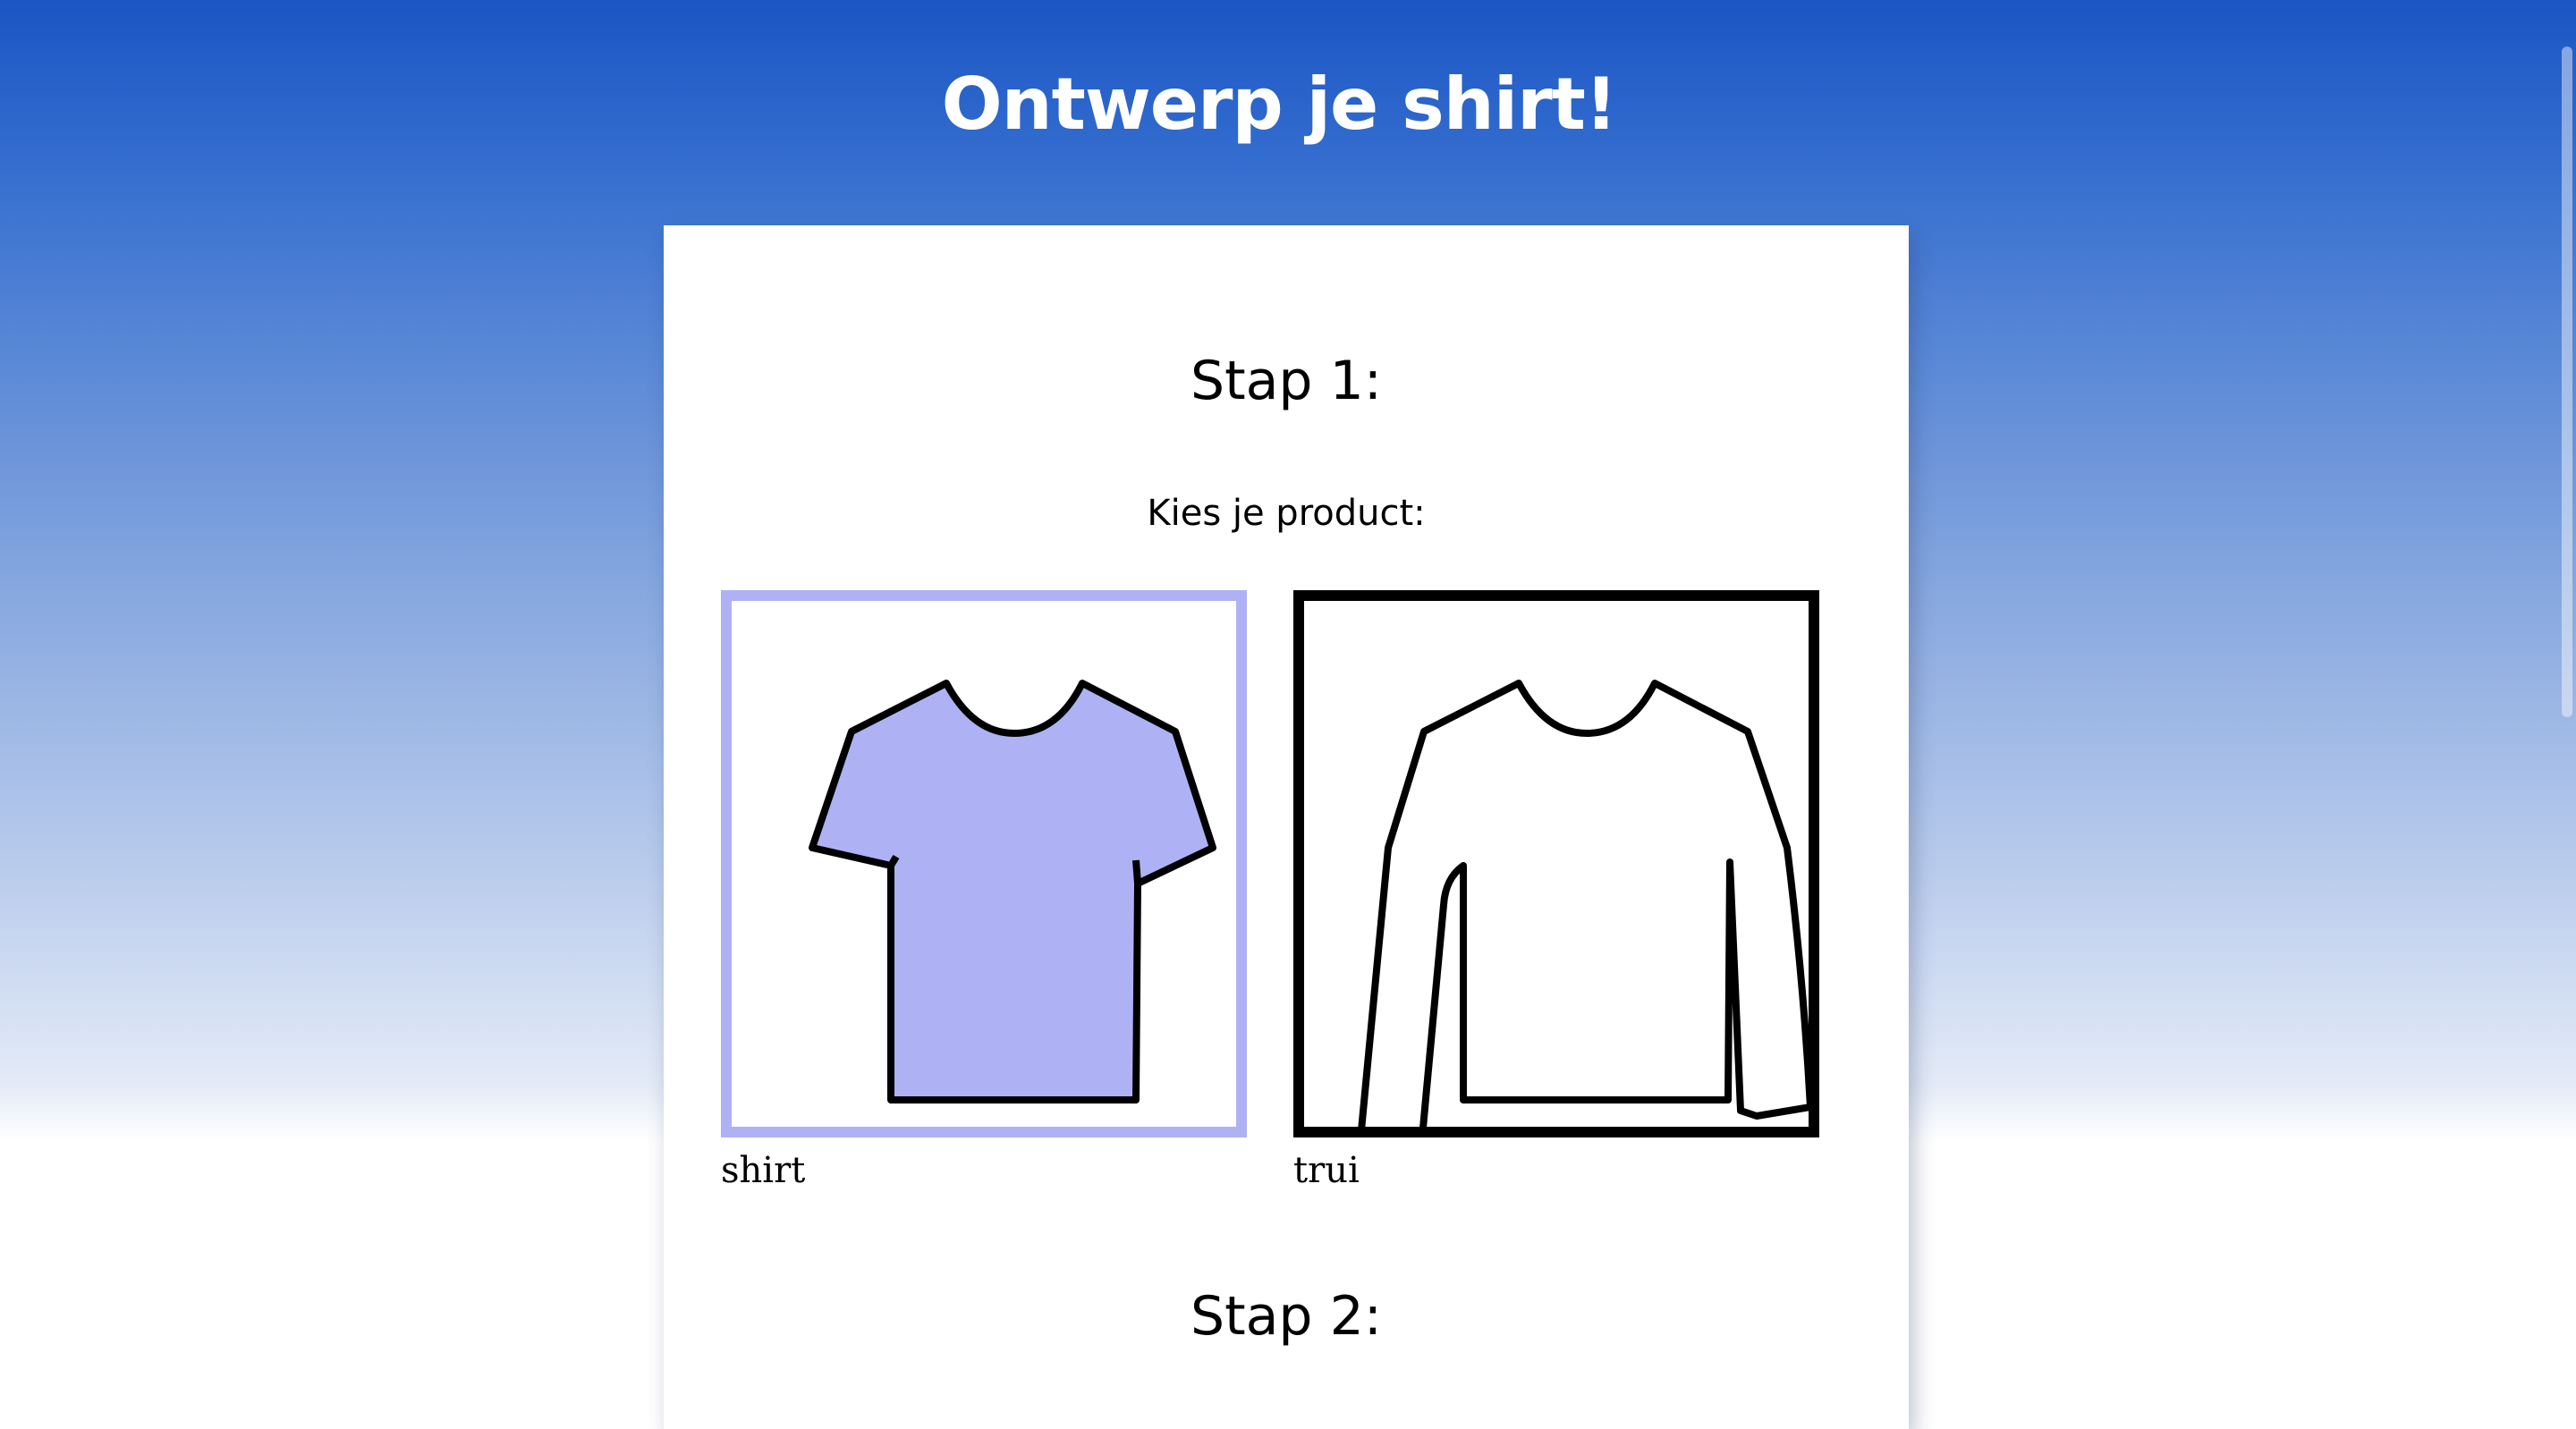 This screenshot has width=2576, height=1429. Describe the element at coordinates (1286, 1316) in the screenshot. I see `step-2-heading: Stap 2:` at that location.